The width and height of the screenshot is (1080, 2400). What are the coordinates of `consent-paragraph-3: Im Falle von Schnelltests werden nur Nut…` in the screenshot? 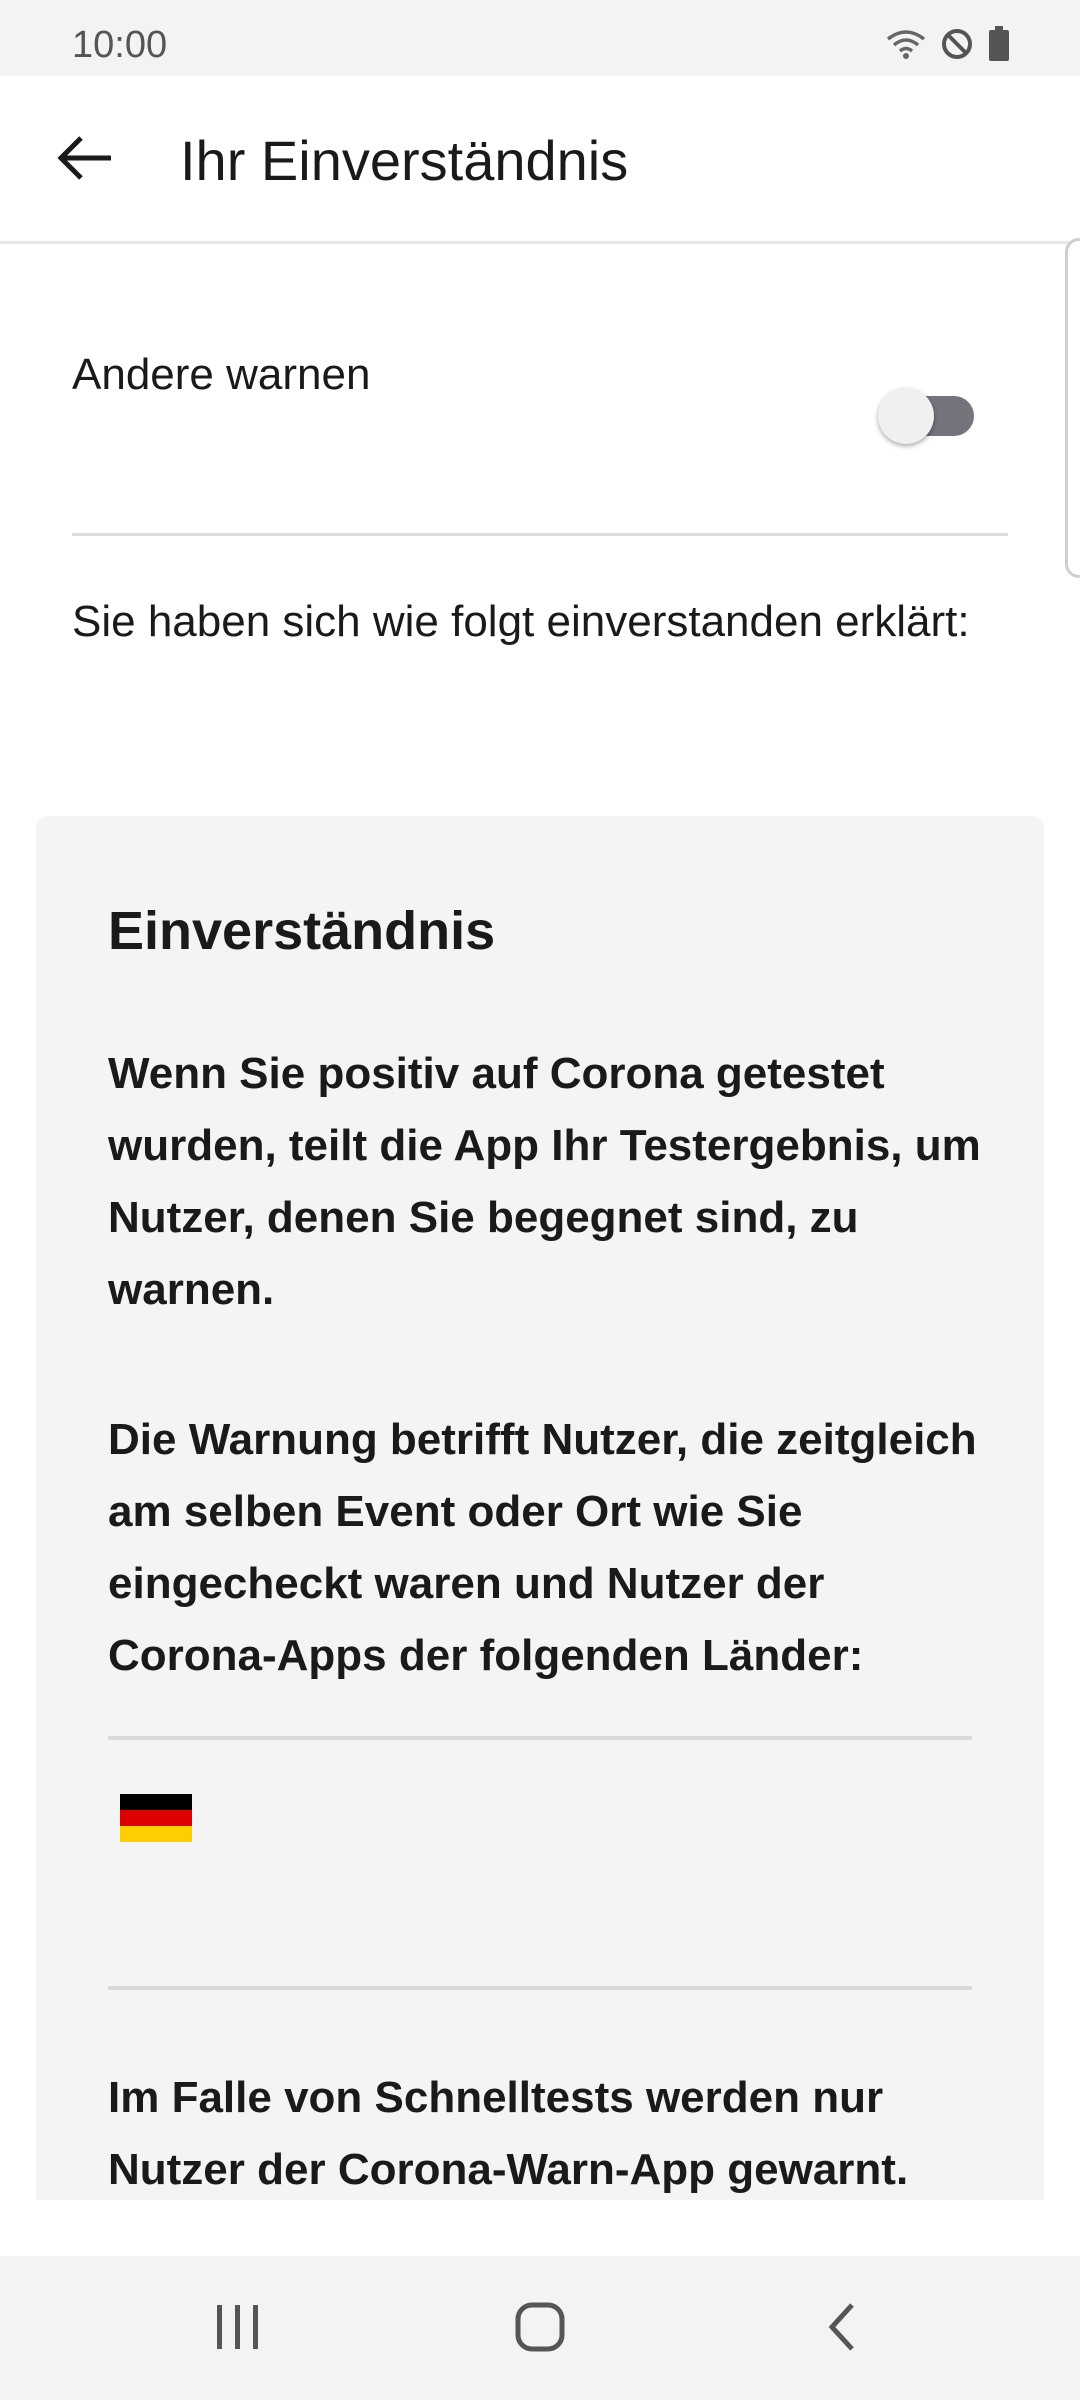 It's located at (508, 2133).